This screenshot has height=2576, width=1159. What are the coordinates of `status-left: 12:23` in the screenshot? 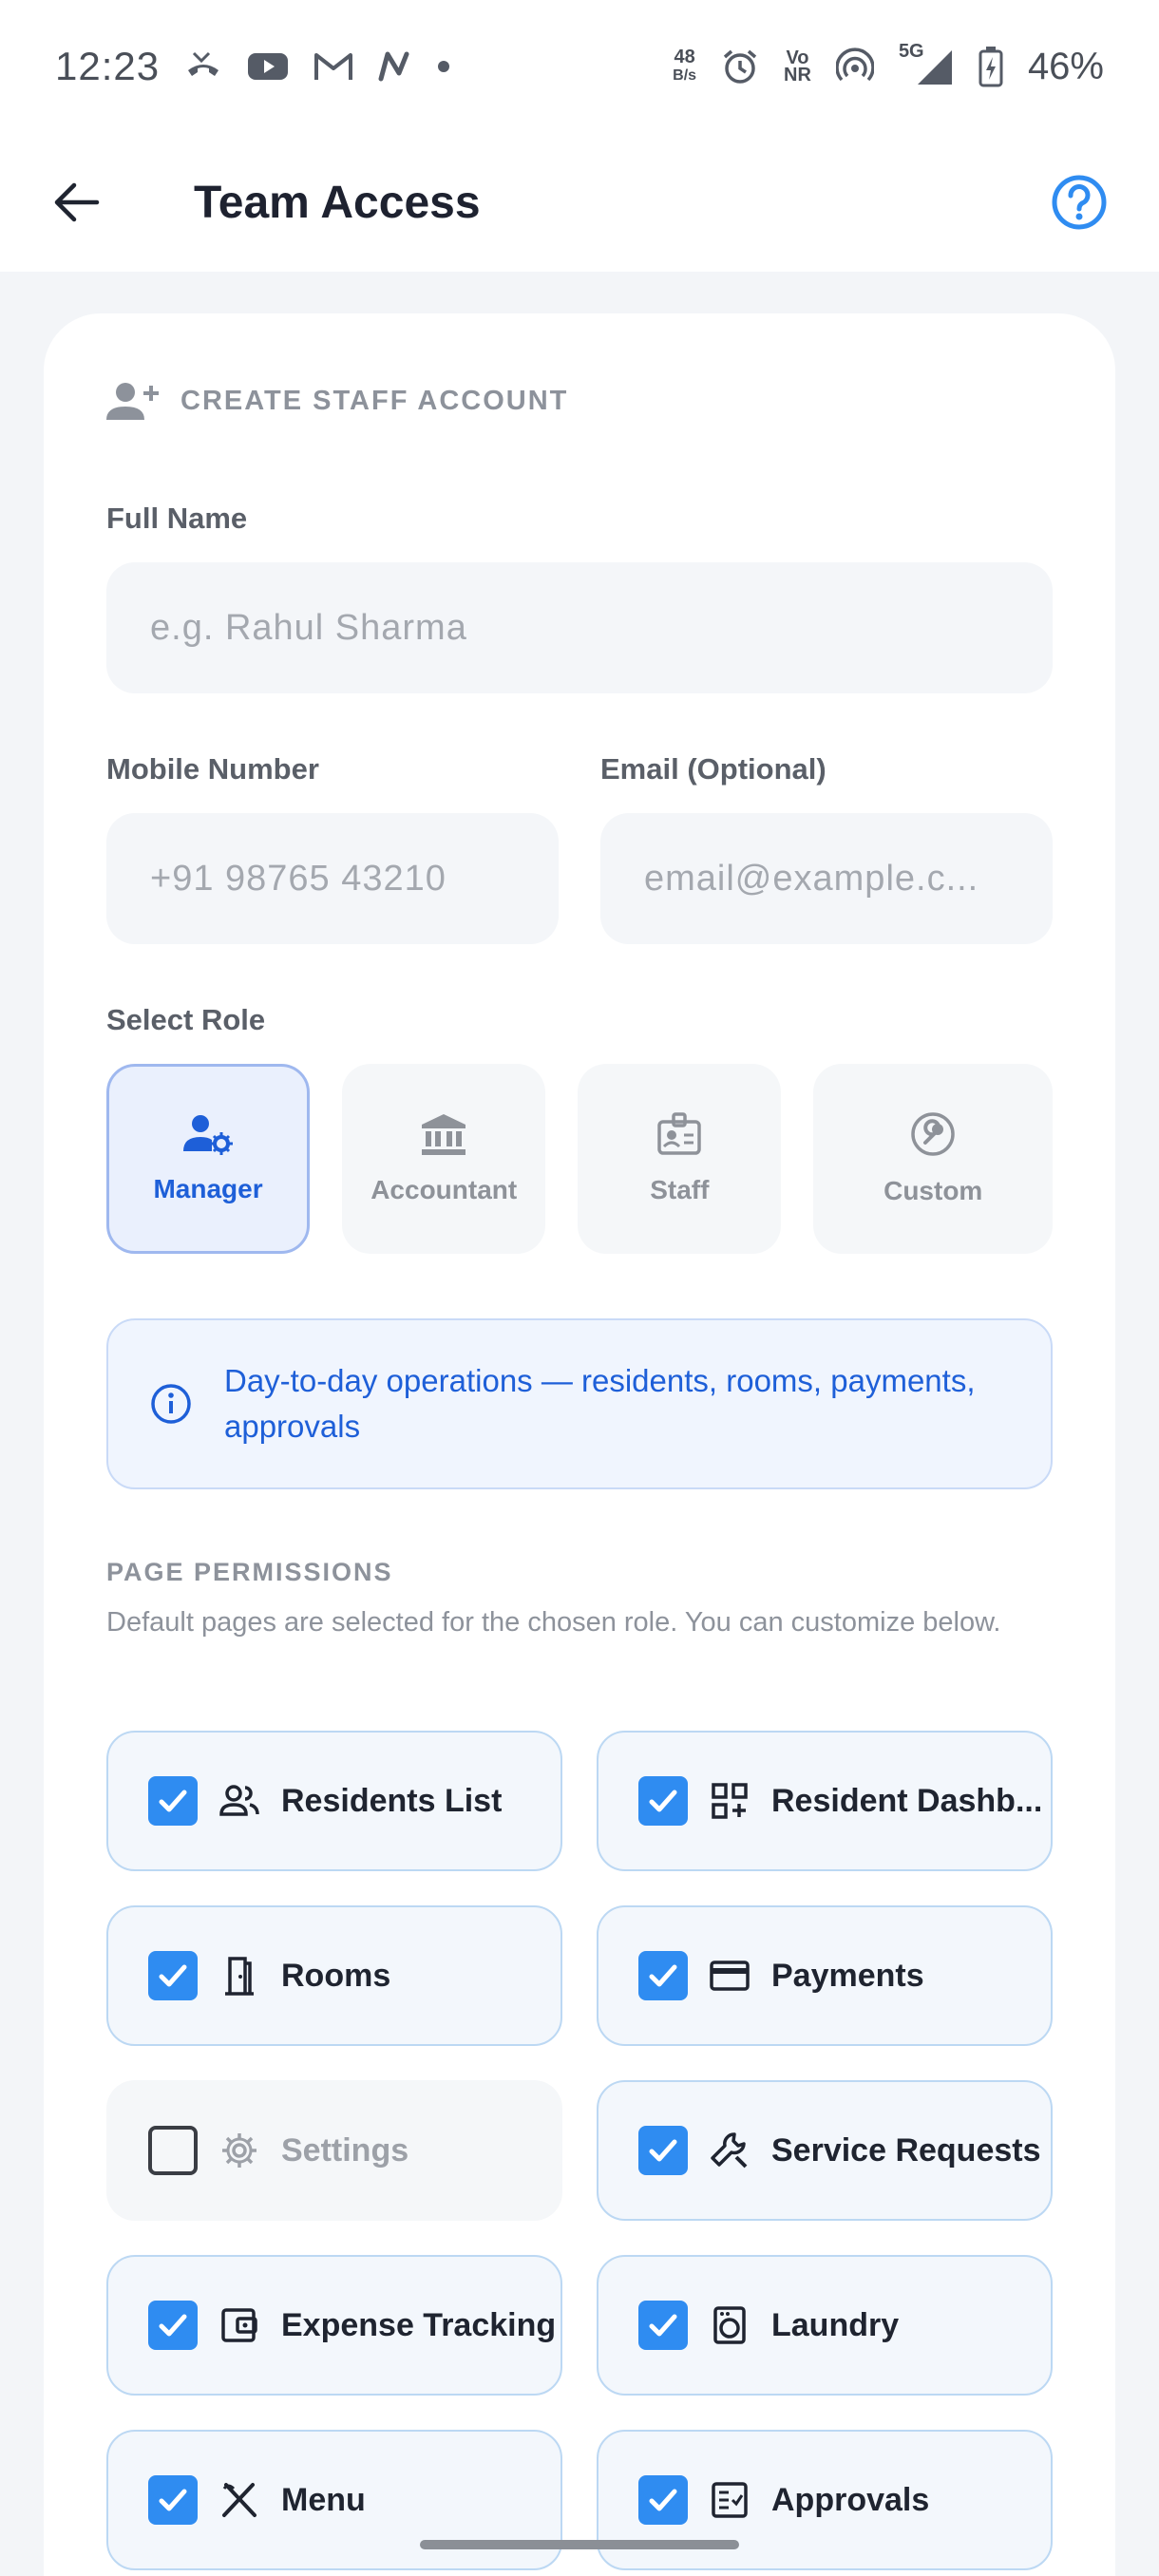 It's located at (252, 66).